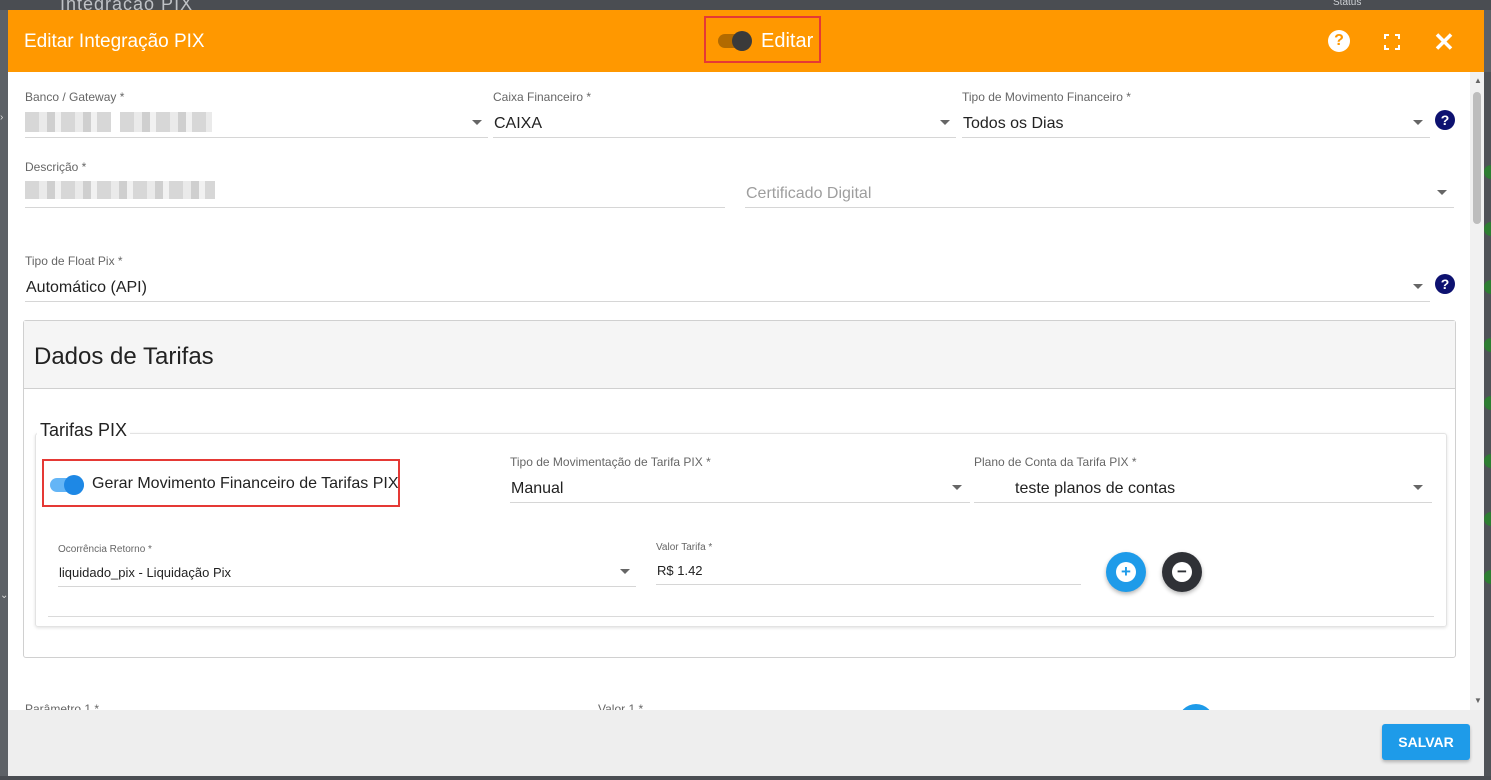 Image resolution: width=1491 pixels, height=780 pixels. I want to click on modal-title: Editar Integração PIX, so click(114, 41).